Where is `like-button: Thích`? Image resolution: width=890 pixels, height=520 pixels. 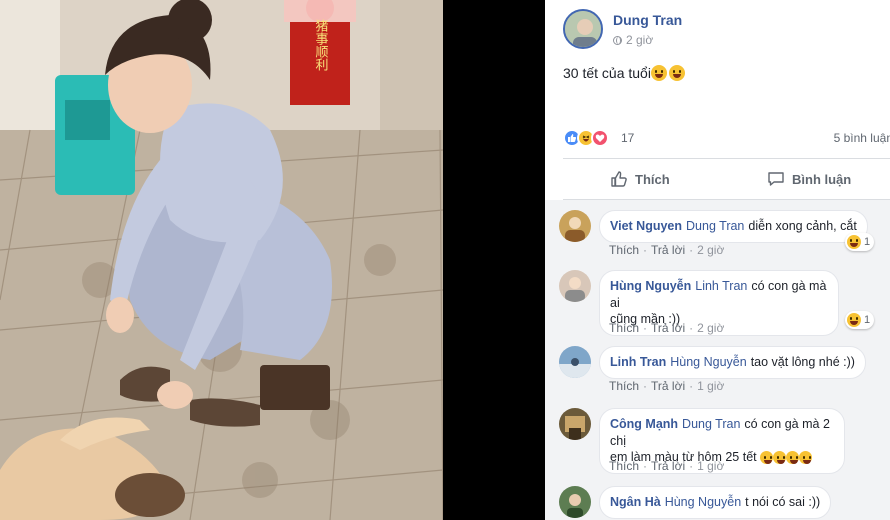 like-button: Thích is located at coordinates (640, 179).